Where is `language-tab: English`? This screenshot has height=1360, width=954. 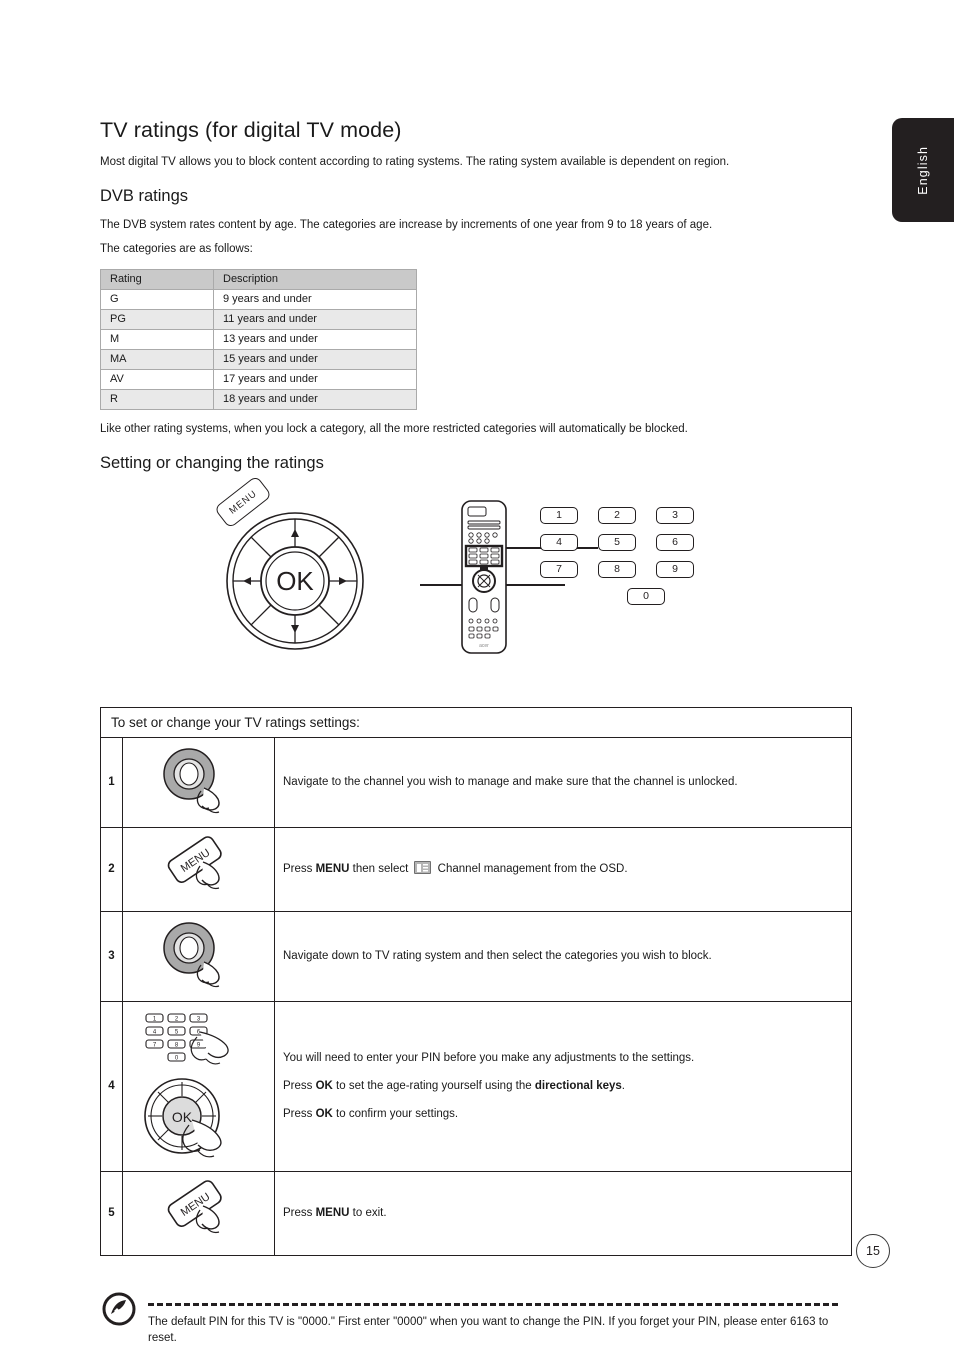
language-tab: English is located at coordinates (923, 170).